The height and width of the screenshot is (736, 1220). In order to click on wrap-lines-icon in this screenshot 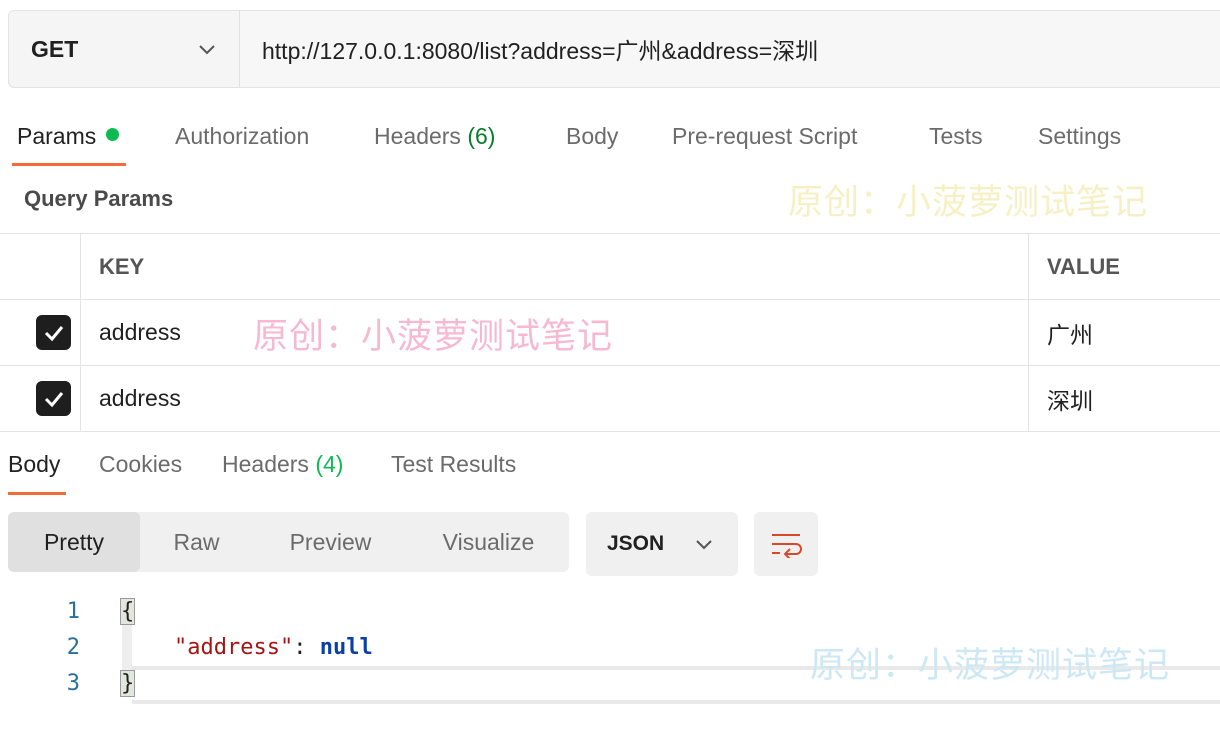, I will do `click(787, 546)`.